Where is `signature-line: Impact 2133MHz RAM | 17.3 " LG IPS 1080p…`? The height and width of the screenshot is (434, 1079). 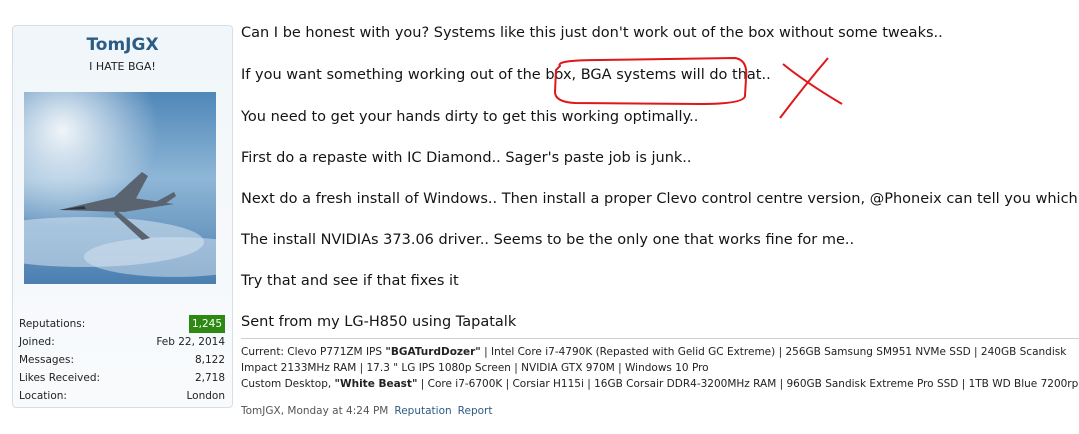
signature-line: Impact 2133MHz RAM | 17.3 " LG IPS 1080p… is located at coordinates (475, 368).